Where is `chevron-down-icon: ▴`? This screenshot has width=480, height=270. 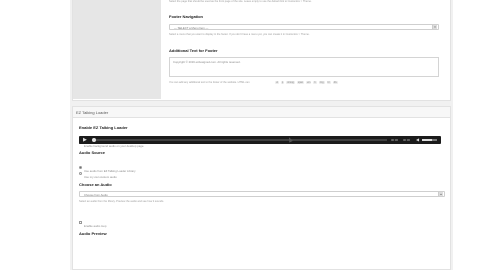 chevron-down-icon: ▴ is located at coordinates (440, 194).